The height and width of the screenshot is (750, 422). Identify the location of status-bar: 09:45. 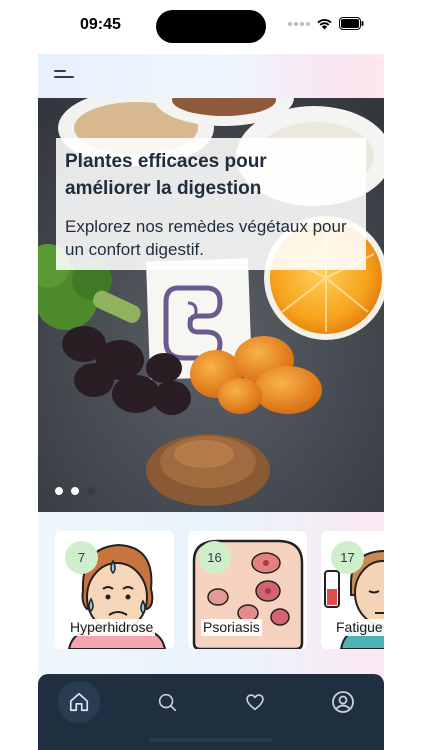
(211, 27).